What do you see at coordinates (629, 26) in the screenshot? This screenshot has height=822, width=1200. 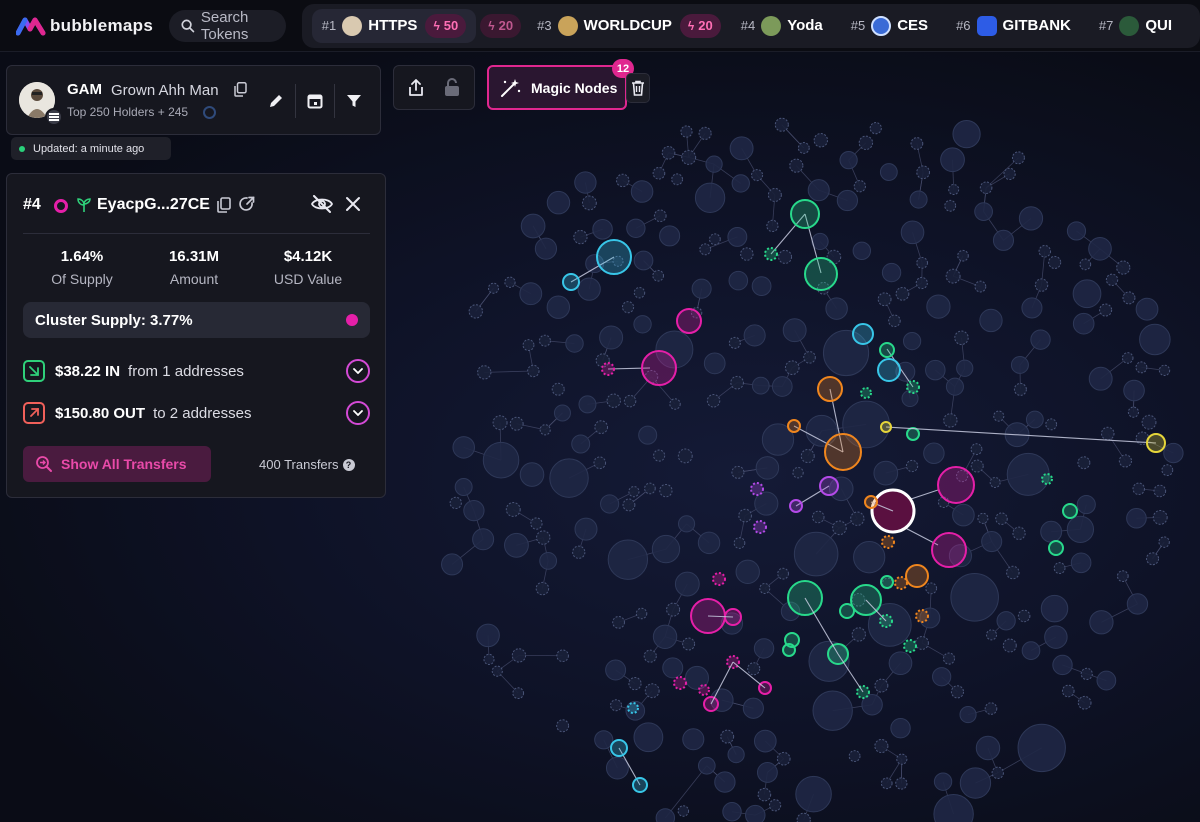 I see `ticker-item-worldcup: #3 WORLDCUP ϟ 20` at bounding box center [629, 26].